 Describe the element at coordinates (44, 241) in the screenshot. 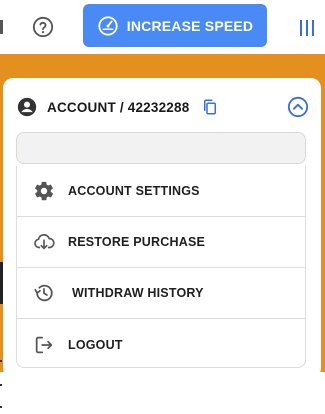

I see `cloud-download-icon` at that location.